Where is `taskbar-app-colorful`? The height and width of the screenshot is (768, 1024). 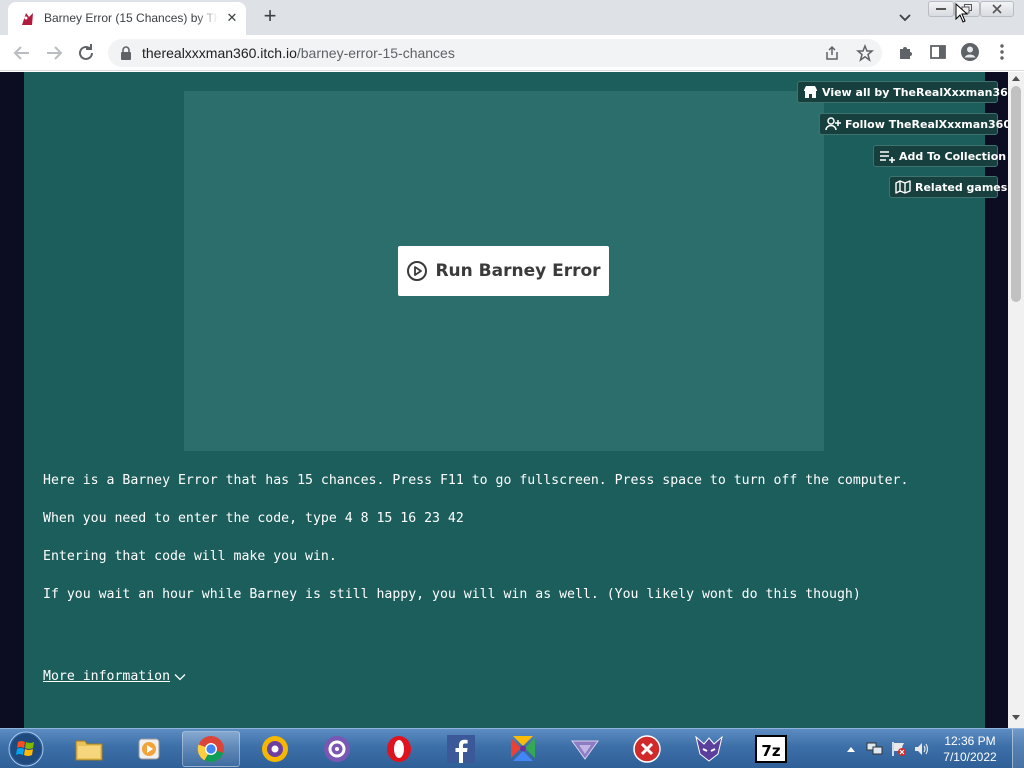
taskbar-app-colorful is located at coordinates (523, 749).